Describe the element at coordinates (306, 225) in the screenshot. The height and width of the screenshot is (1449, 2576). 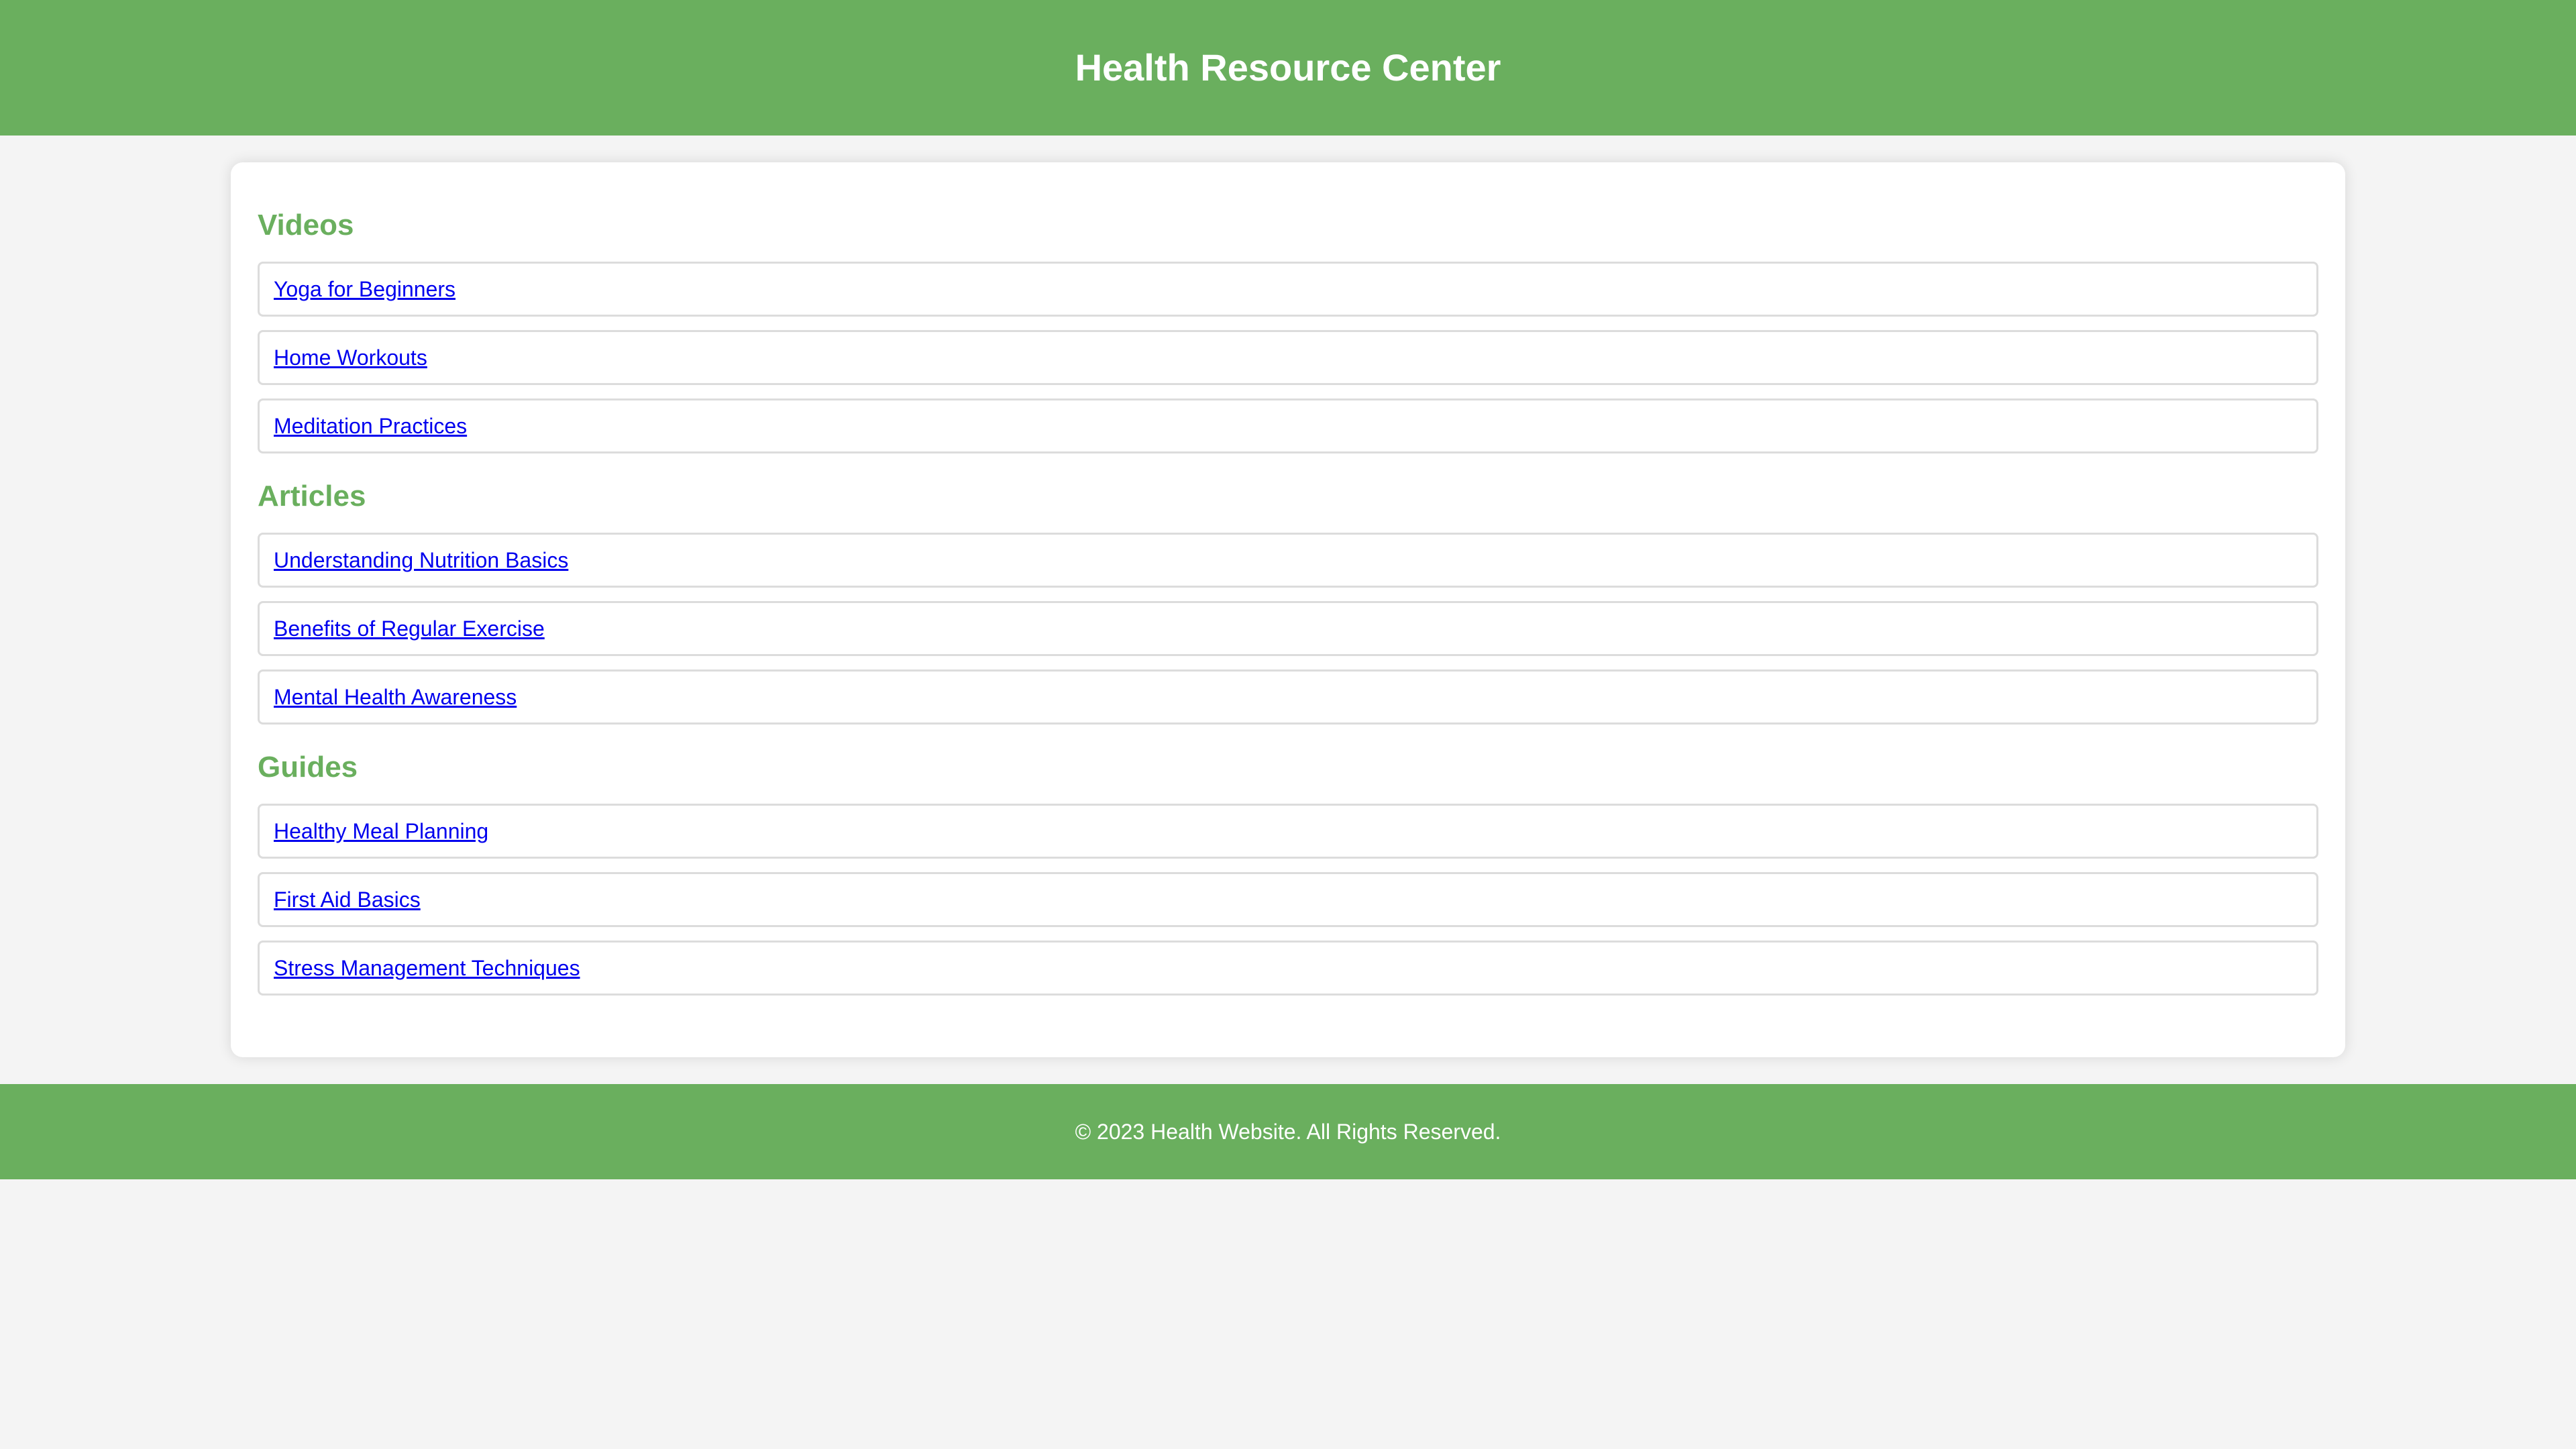
I see `section-heading-videos: Videos` at that location.